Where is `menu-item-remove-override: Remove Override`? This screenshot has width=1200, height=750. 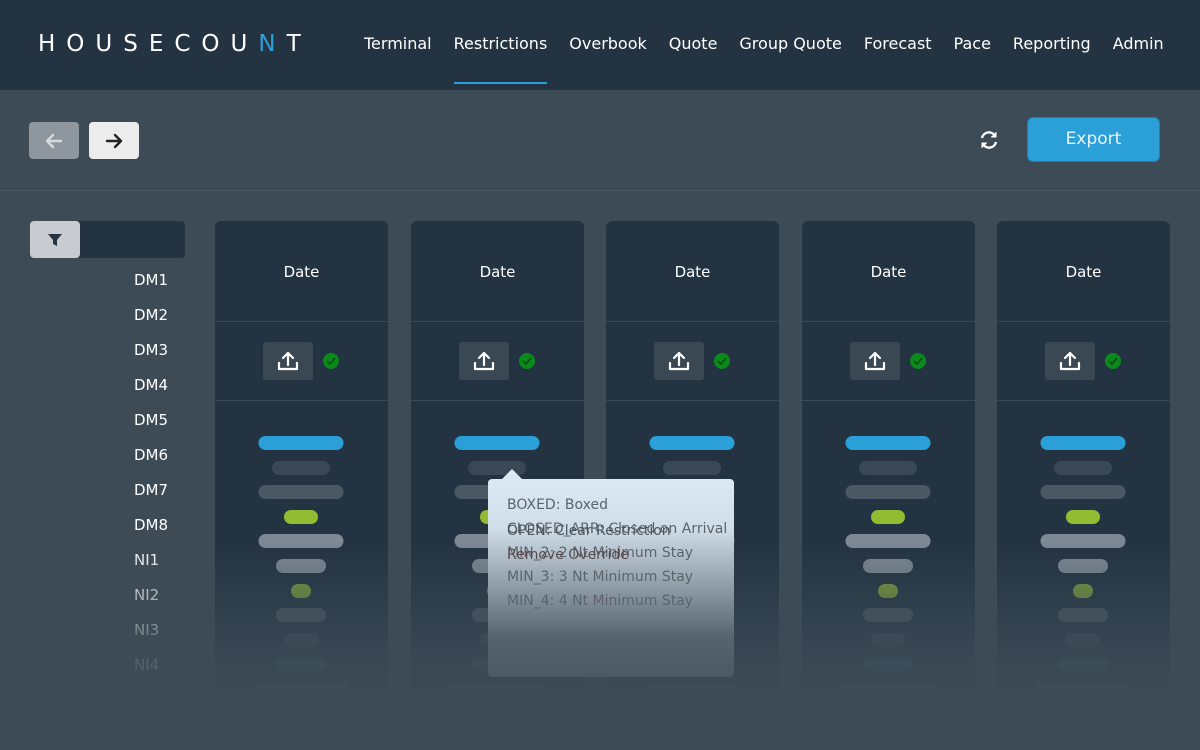
menu-item-remove-override: Remove Override is located at coordinates (620, 555).